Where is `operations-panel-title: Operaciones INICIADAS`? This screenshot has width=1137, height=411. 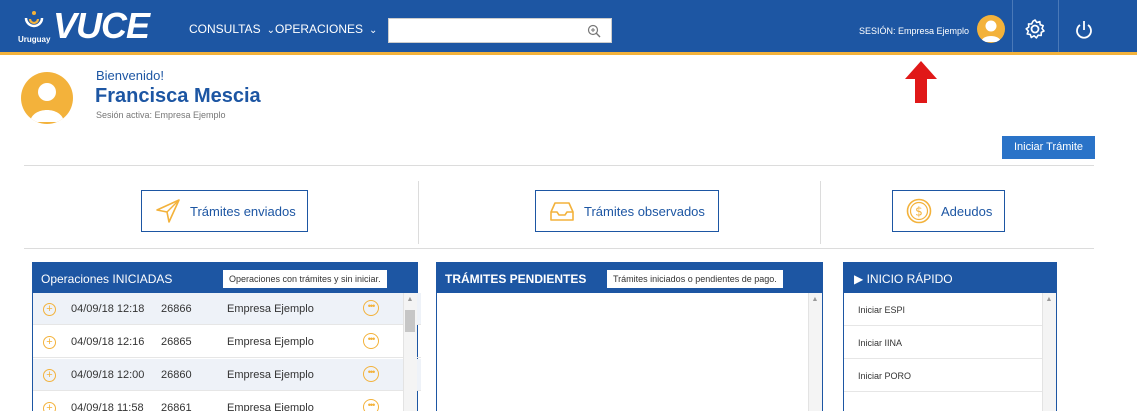 operations-panel-title: Operaciones INICIADAS is located at coordinates (107, 279).